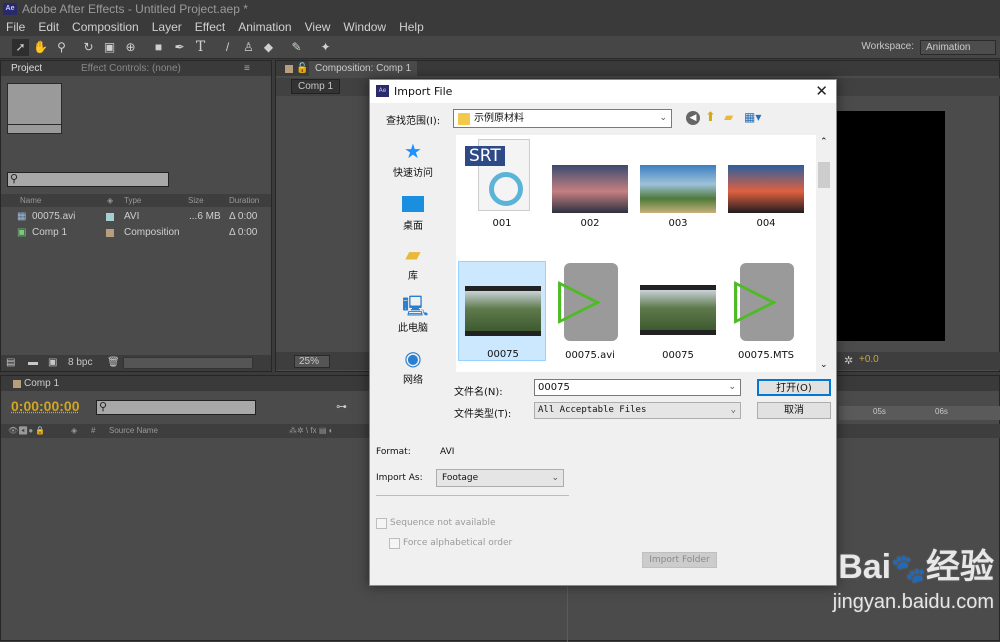  What do you see at coordinates (394, 543) in the screenshot?
I see `force-alphabetical-checkbox` at bounding box center [394, 543].